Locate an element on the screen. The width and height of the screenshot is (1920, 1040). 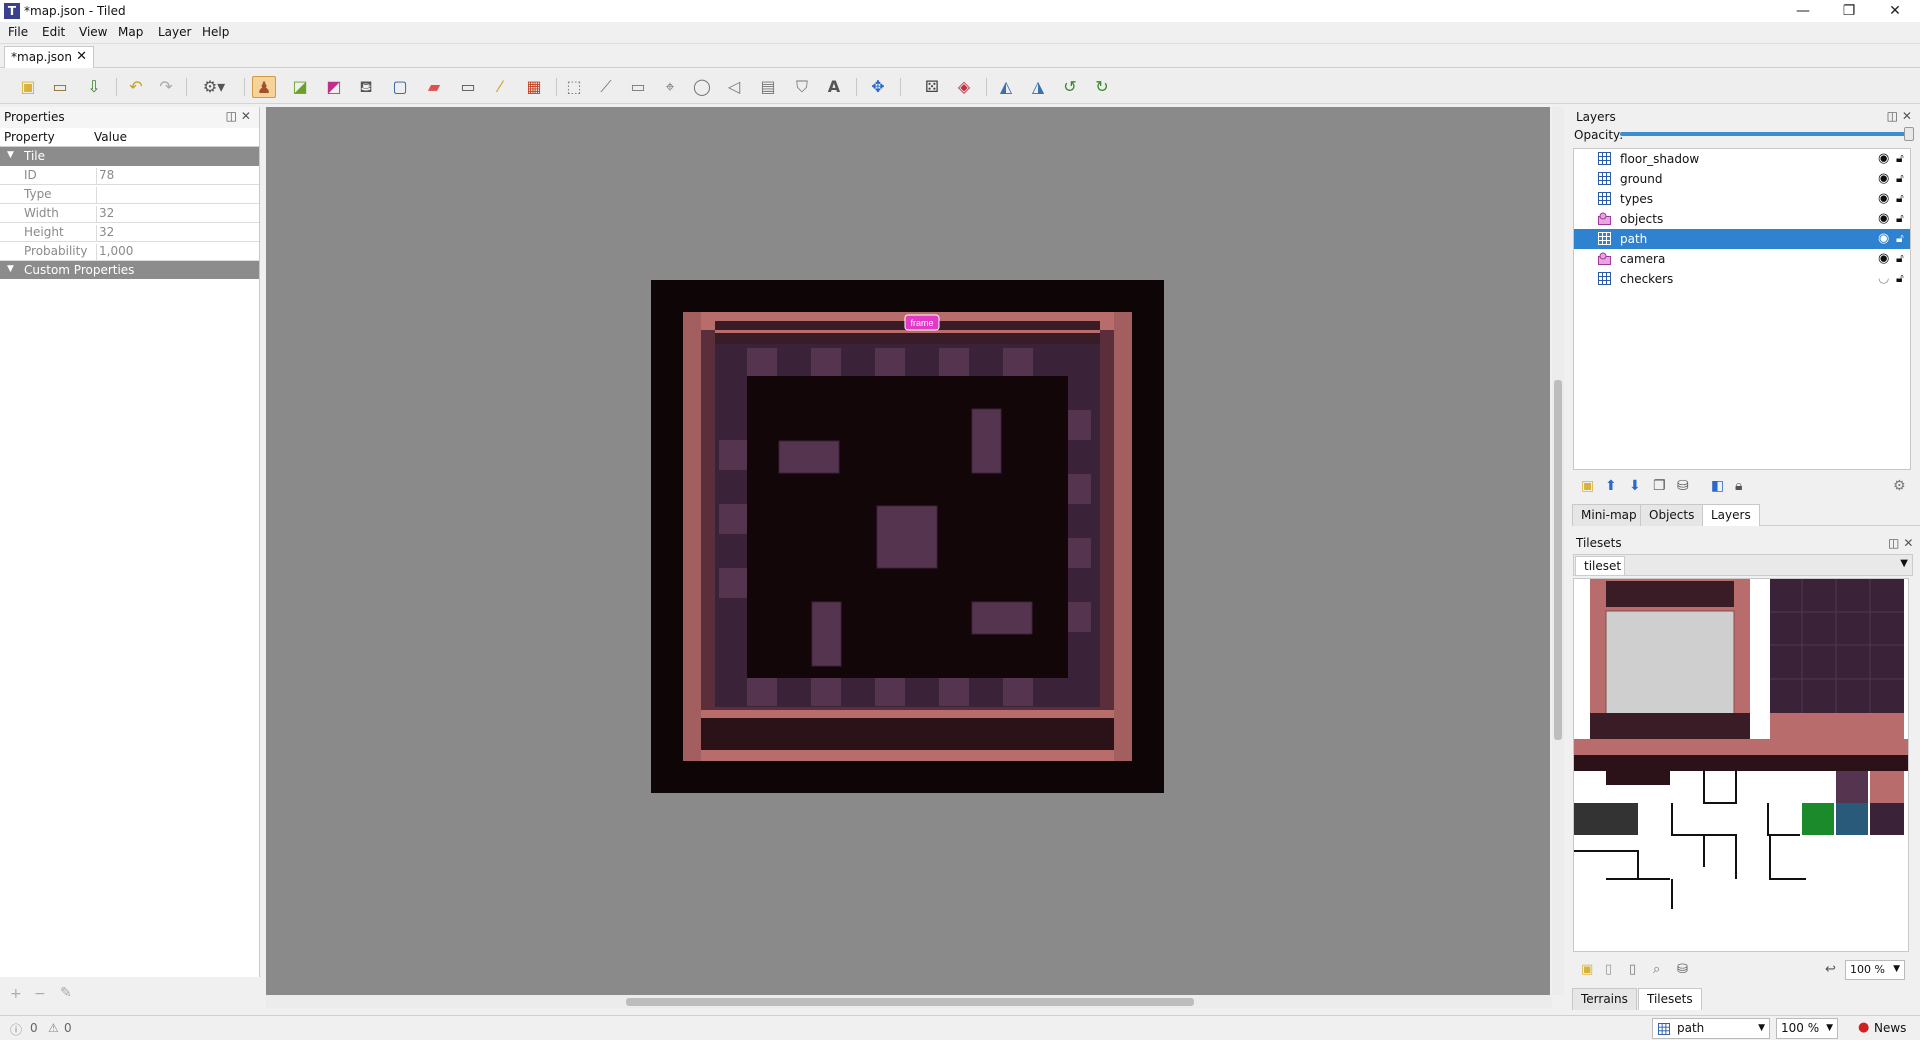
tab-mini-map: Mini-map is located at coordinates (1609, 515).